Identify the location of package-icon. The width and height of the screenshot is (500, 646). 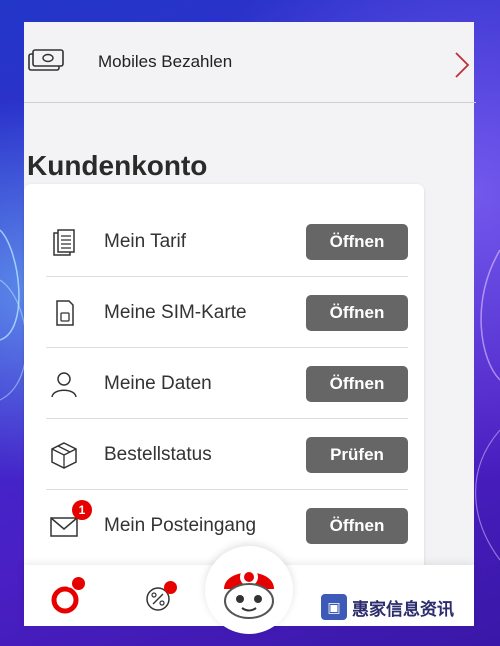
(64, 455).